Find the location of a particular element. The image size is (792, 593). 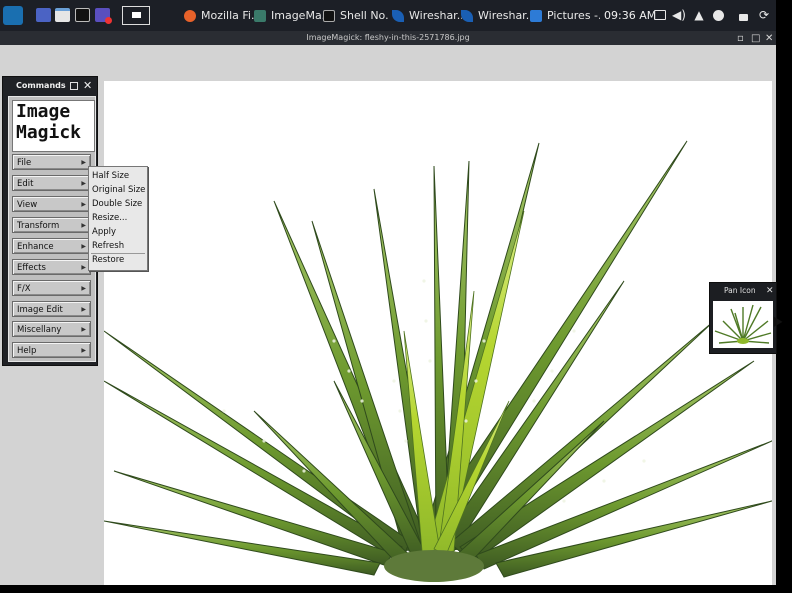

button-label: Help is located at coordinates (27, 351).